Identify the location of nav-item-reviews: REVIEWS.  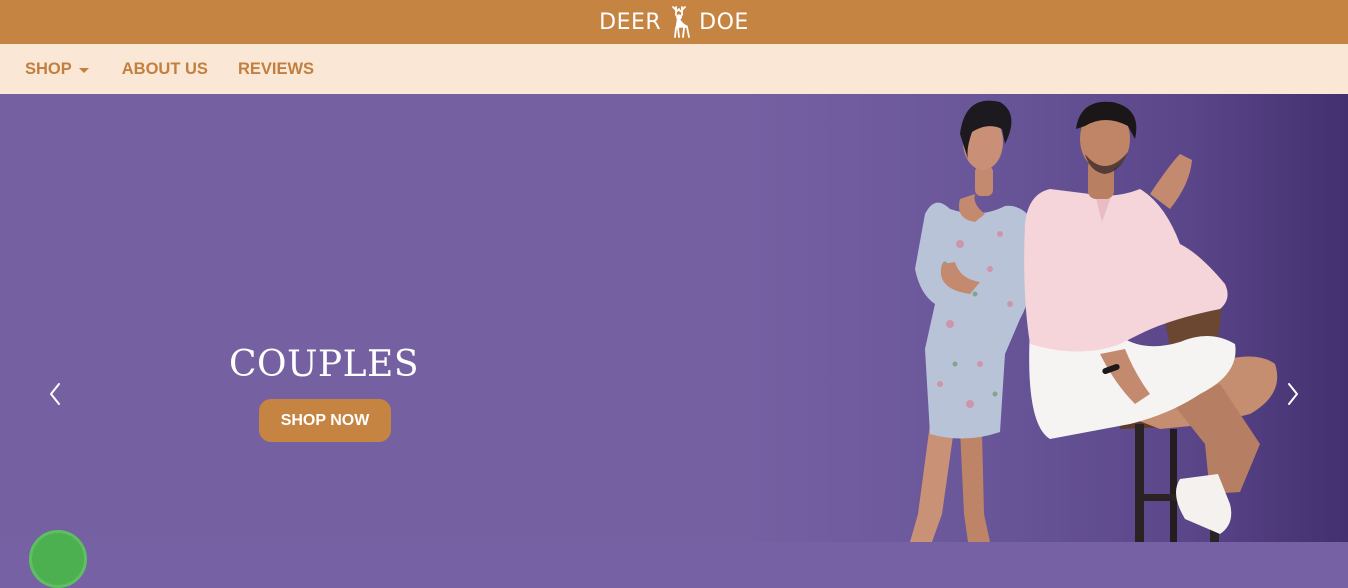
(276, 69).